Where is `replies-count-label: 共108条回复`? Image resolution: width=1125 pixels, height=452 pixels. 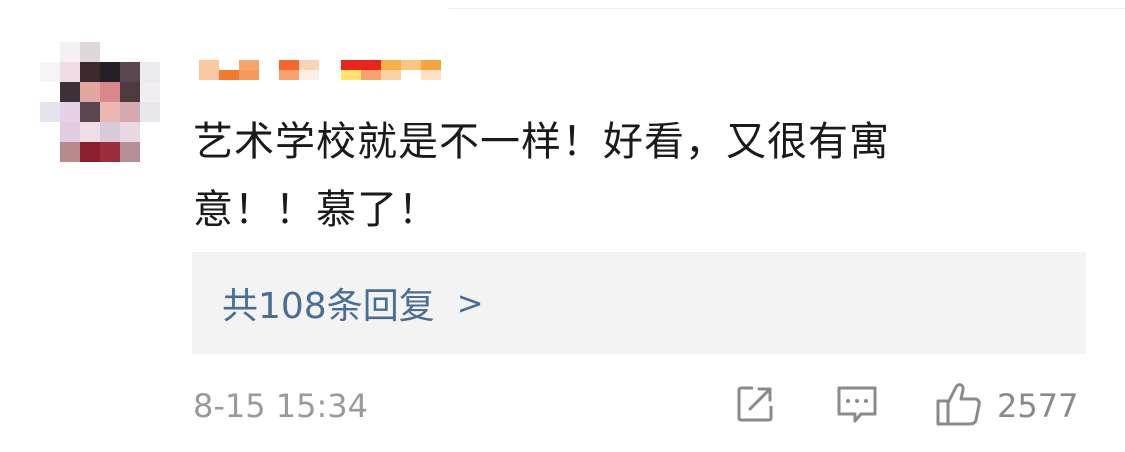 replies-count-label: 共108条回复 is located at coordinates (328, 306).